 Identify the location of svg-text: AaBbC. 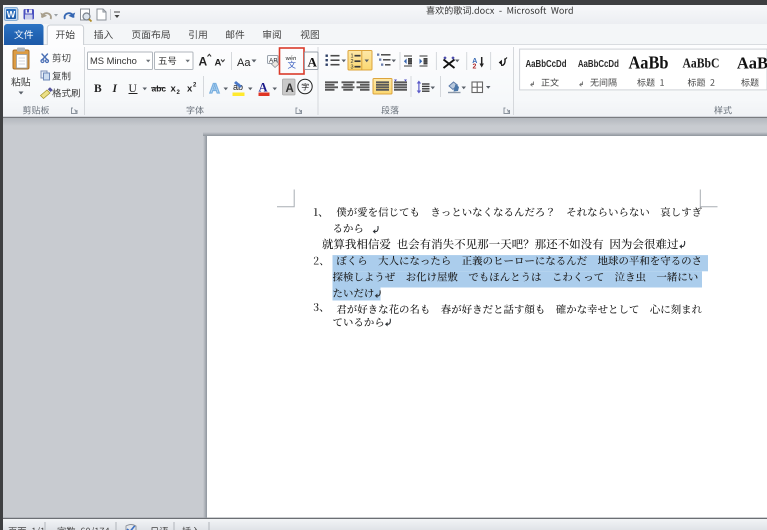
(701, 64).